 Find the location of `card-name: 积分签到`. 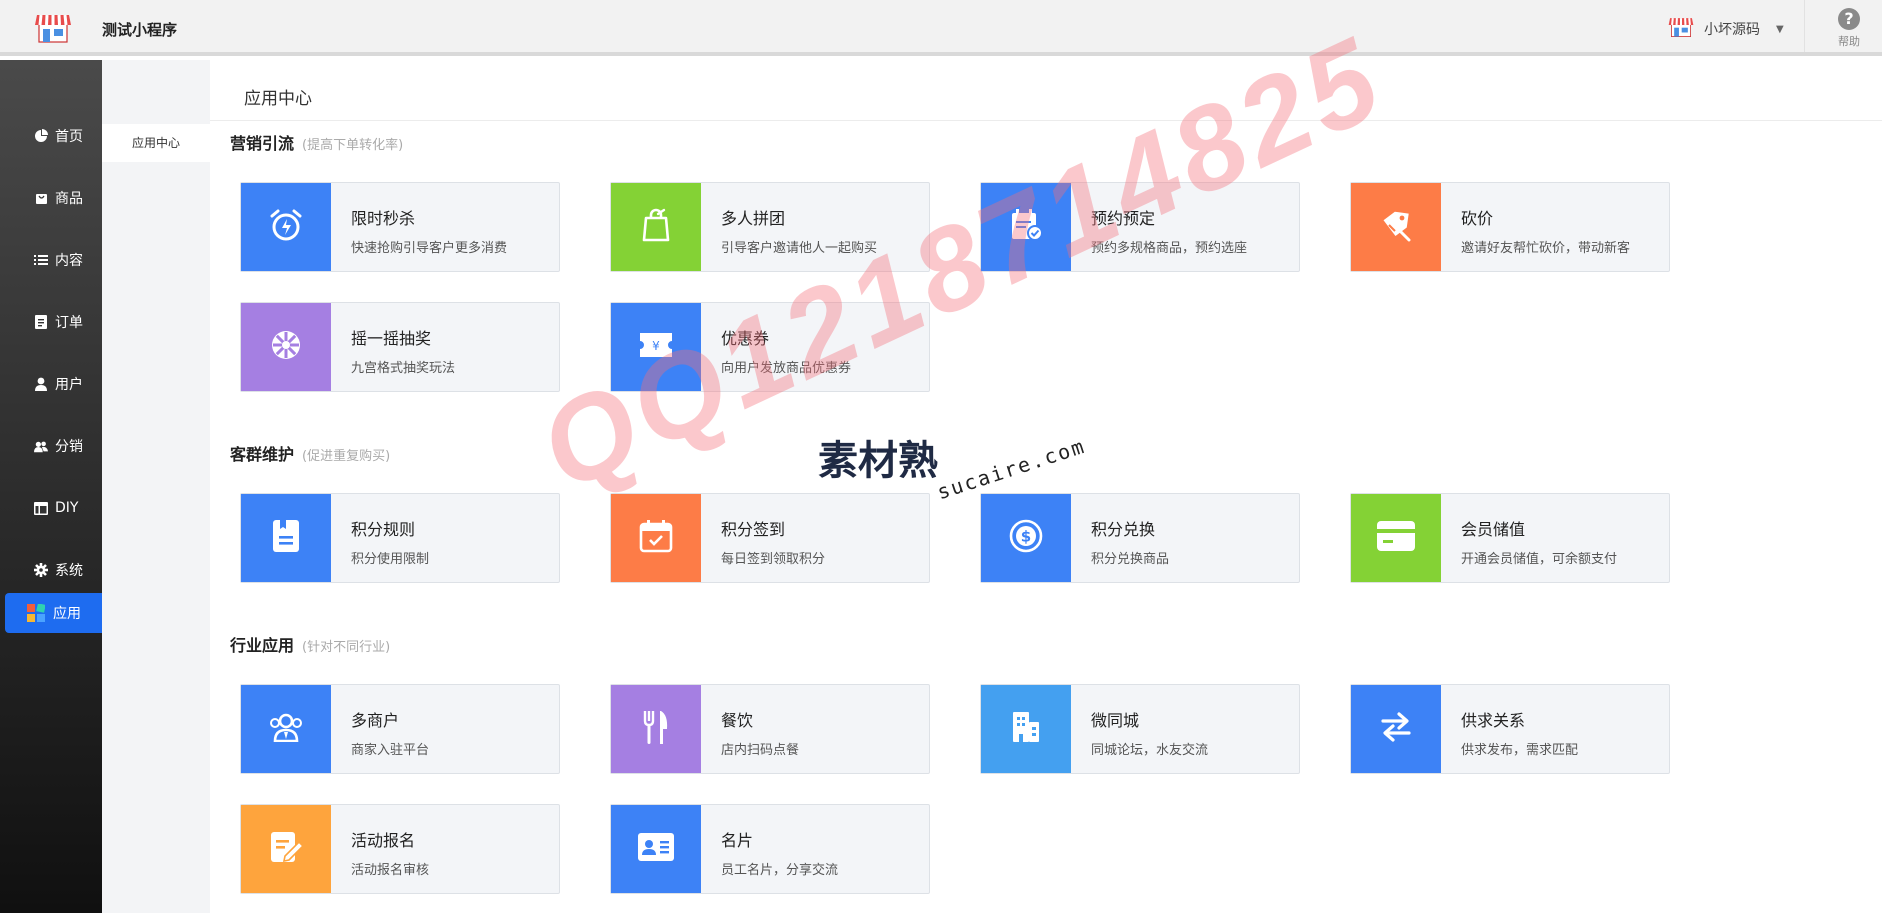

card-name: 积分签到 is located at coordinates (753, 529).